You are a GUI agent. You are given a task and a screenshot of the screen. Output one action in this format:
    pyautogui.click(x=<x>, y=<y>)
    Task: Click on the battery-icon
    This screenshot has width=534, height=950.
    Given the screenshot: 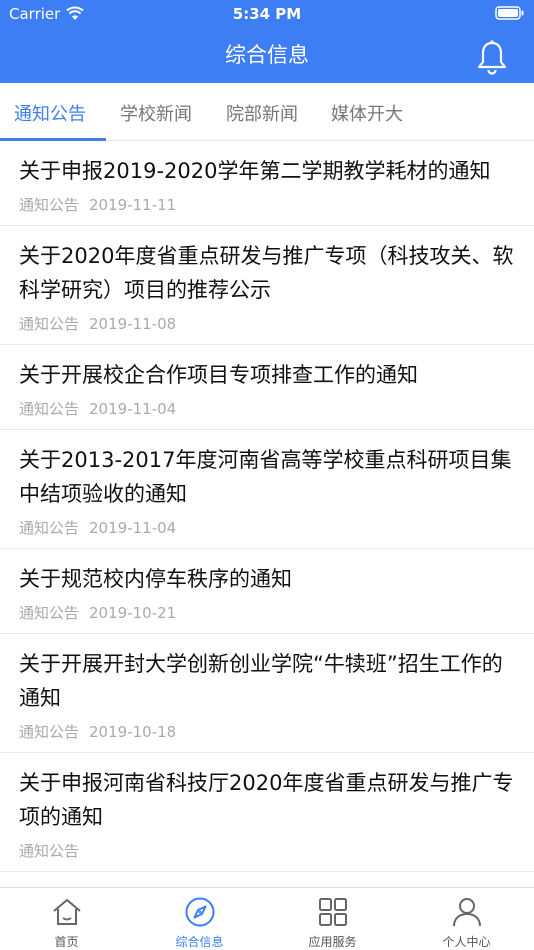 What is the action you would take?
    pyautogui.click(x=509, y=13)
    